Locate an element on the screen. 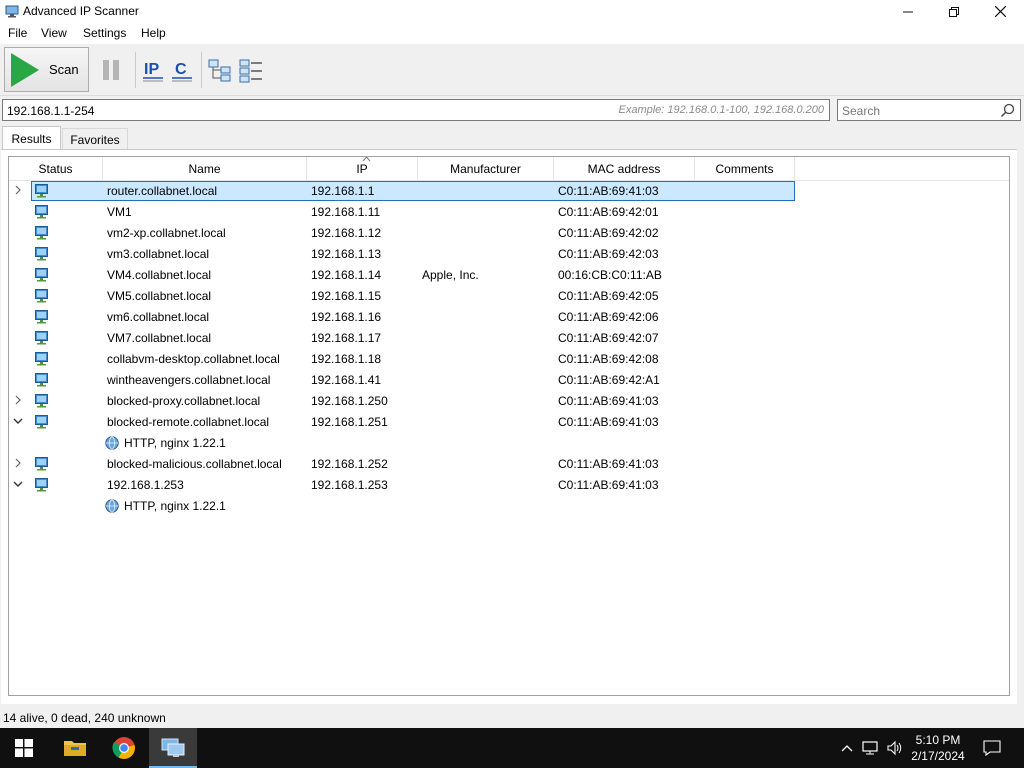 The height and width of the screenshot is (768, 1024). system-clock: 5:10 PM 2/17/2024 is located at coordinates (938, 748).